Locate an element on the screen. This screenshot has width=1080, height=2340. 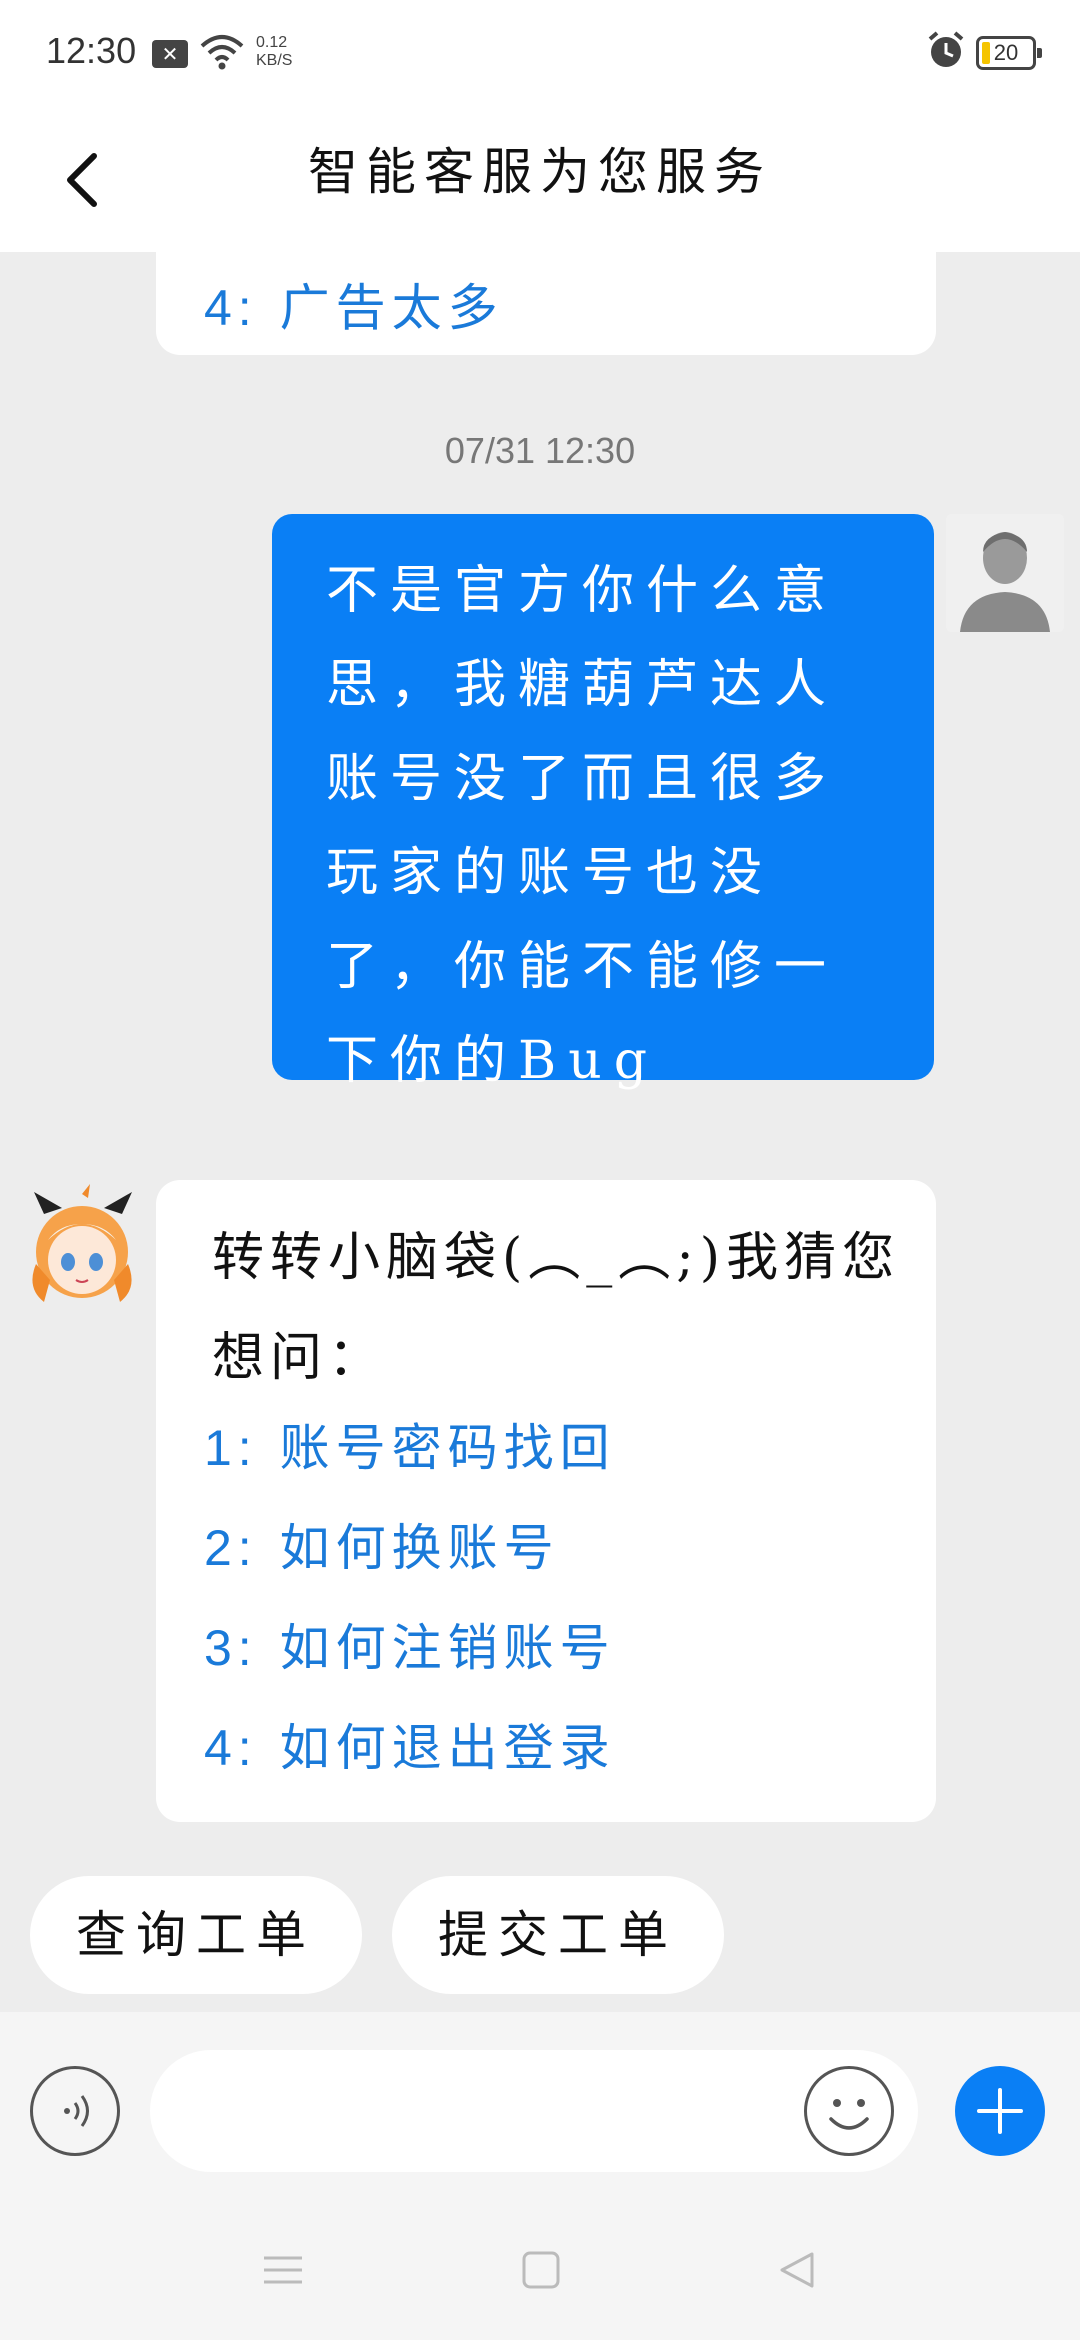
bot-avatar is located at coordinates (83, 1249).